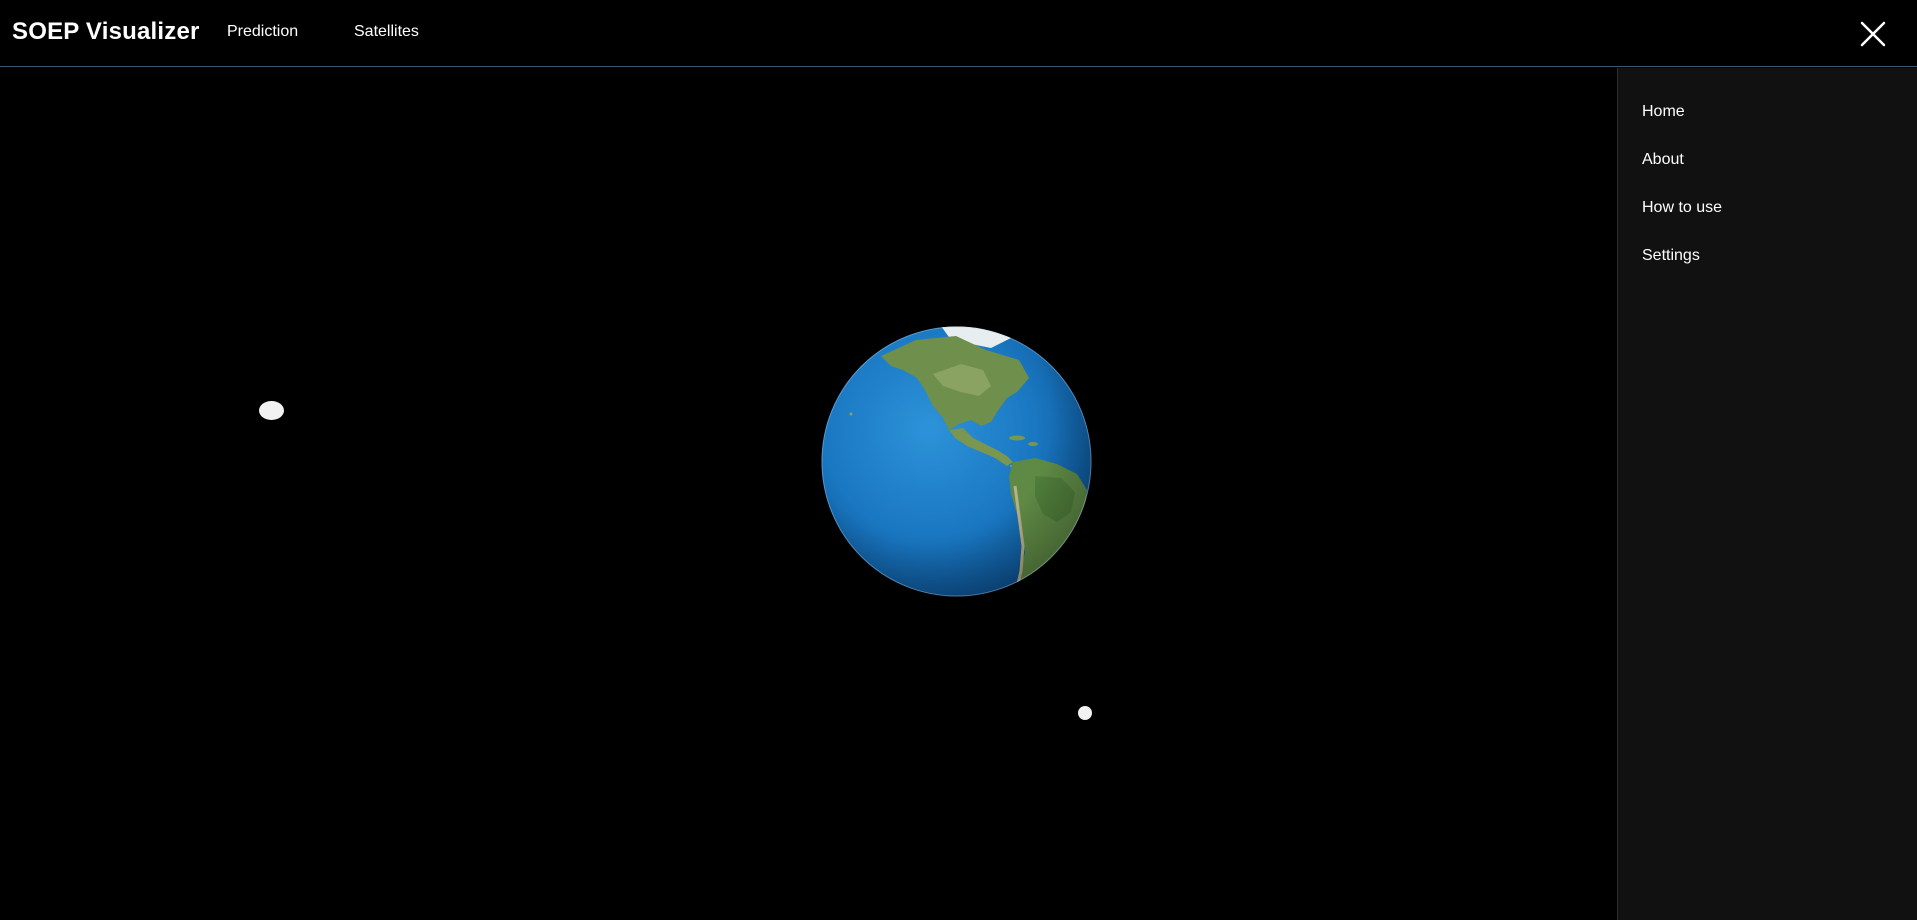 The height and width of the screenshot is (920, 1917). Describe the element at coordinates (1663, 160) in the screenshot. I see `sidebar-item-about: About` at that location.